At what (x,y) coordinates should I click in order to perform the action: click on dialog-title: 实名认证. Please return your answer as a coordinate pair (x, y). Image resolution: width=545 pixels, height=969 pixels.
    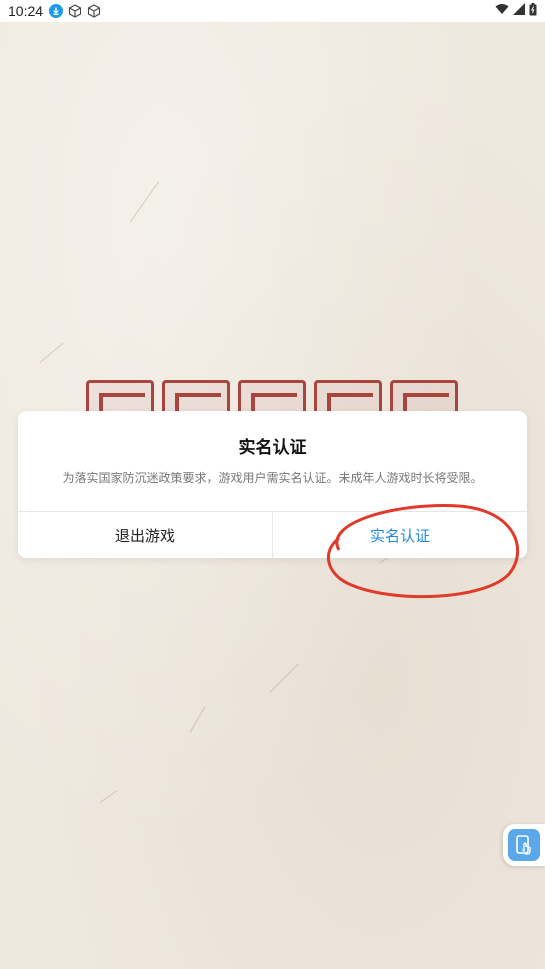
    Looking at the image, I should click on (272, 448).